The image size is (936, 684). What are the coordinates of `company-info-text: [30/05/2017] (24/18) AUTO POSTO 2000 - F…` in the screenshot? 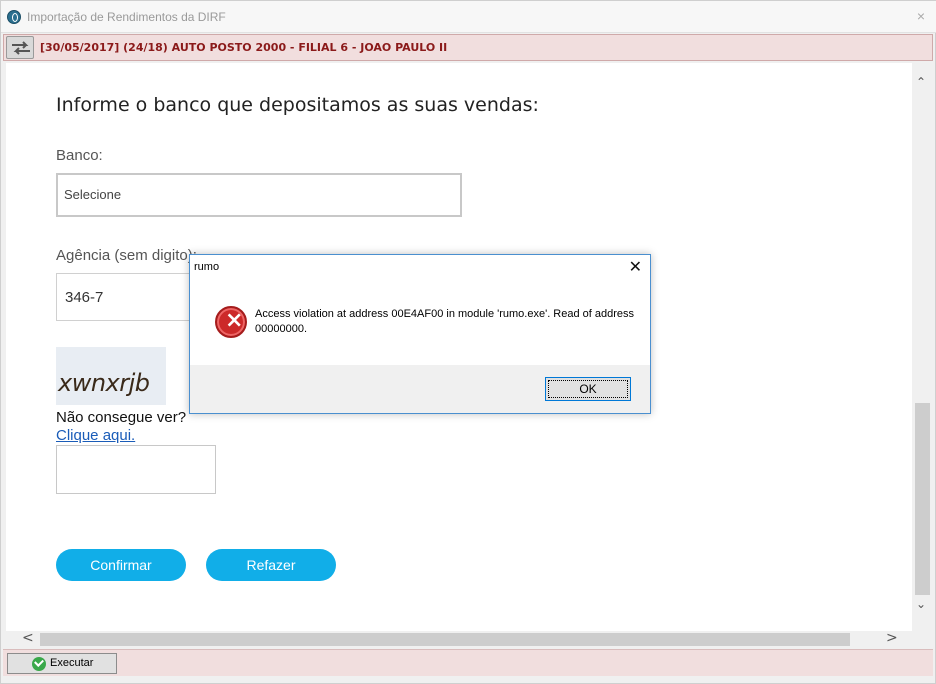 It's located at (244, 47).